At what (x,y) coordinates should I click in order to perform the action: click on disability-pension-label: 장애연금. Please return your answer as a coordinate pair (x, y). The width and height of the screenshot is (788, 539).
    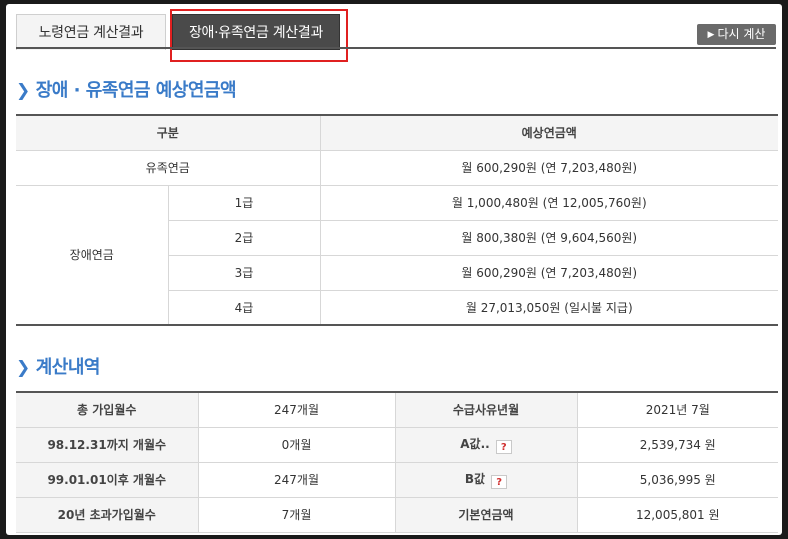
    Looking at the image, I should click on (92, 255).